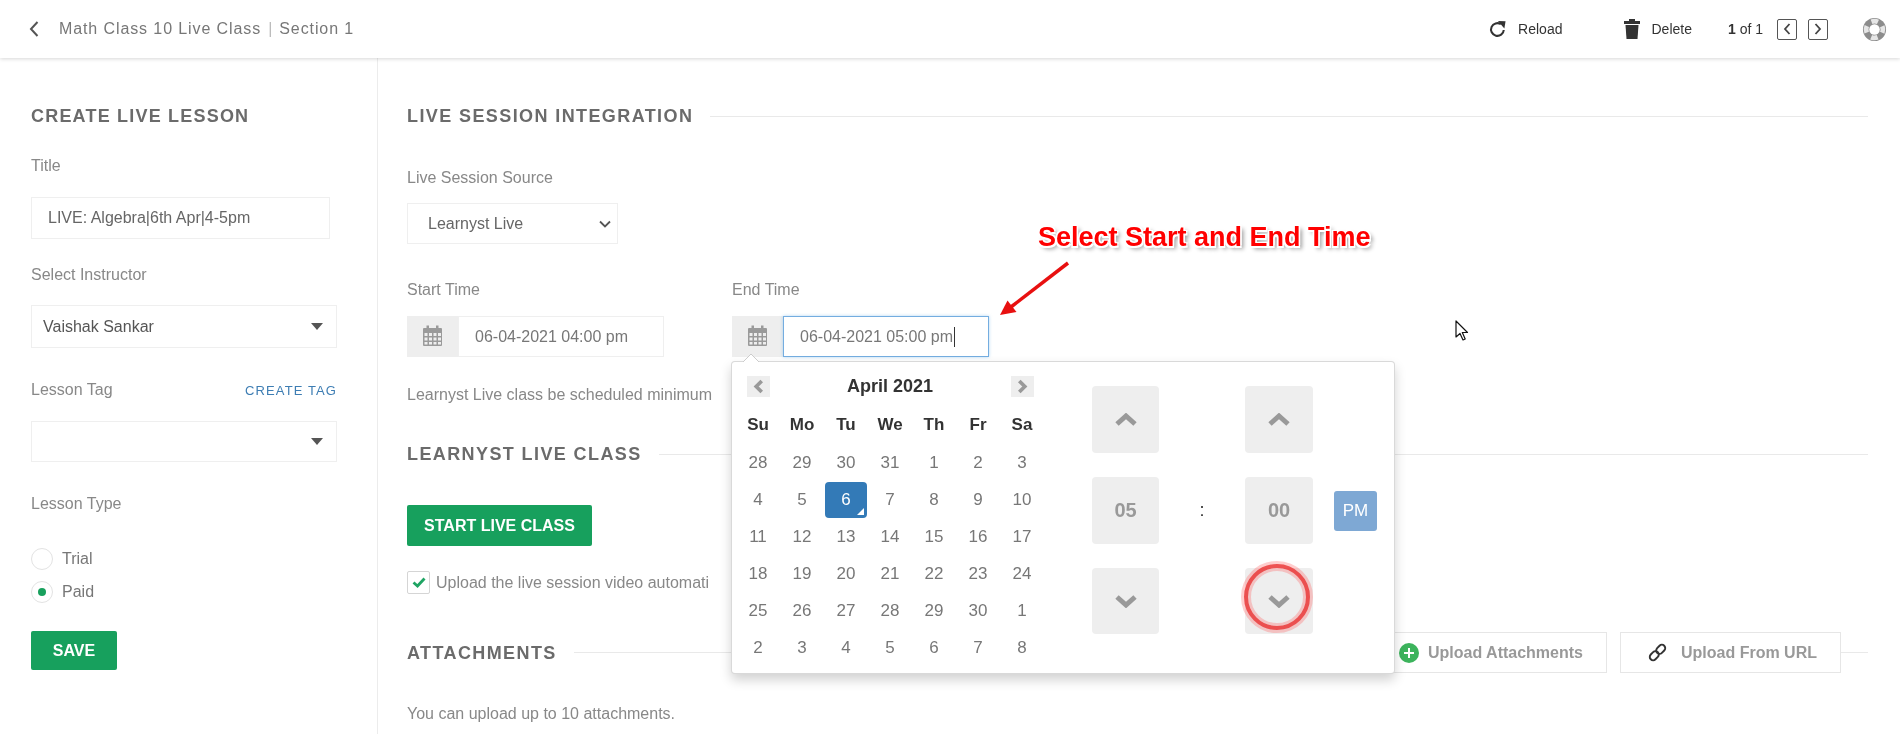 This screenshot has width=1900, height=734. I want to click on period-toggle-button: PM, so click(1355, 510).